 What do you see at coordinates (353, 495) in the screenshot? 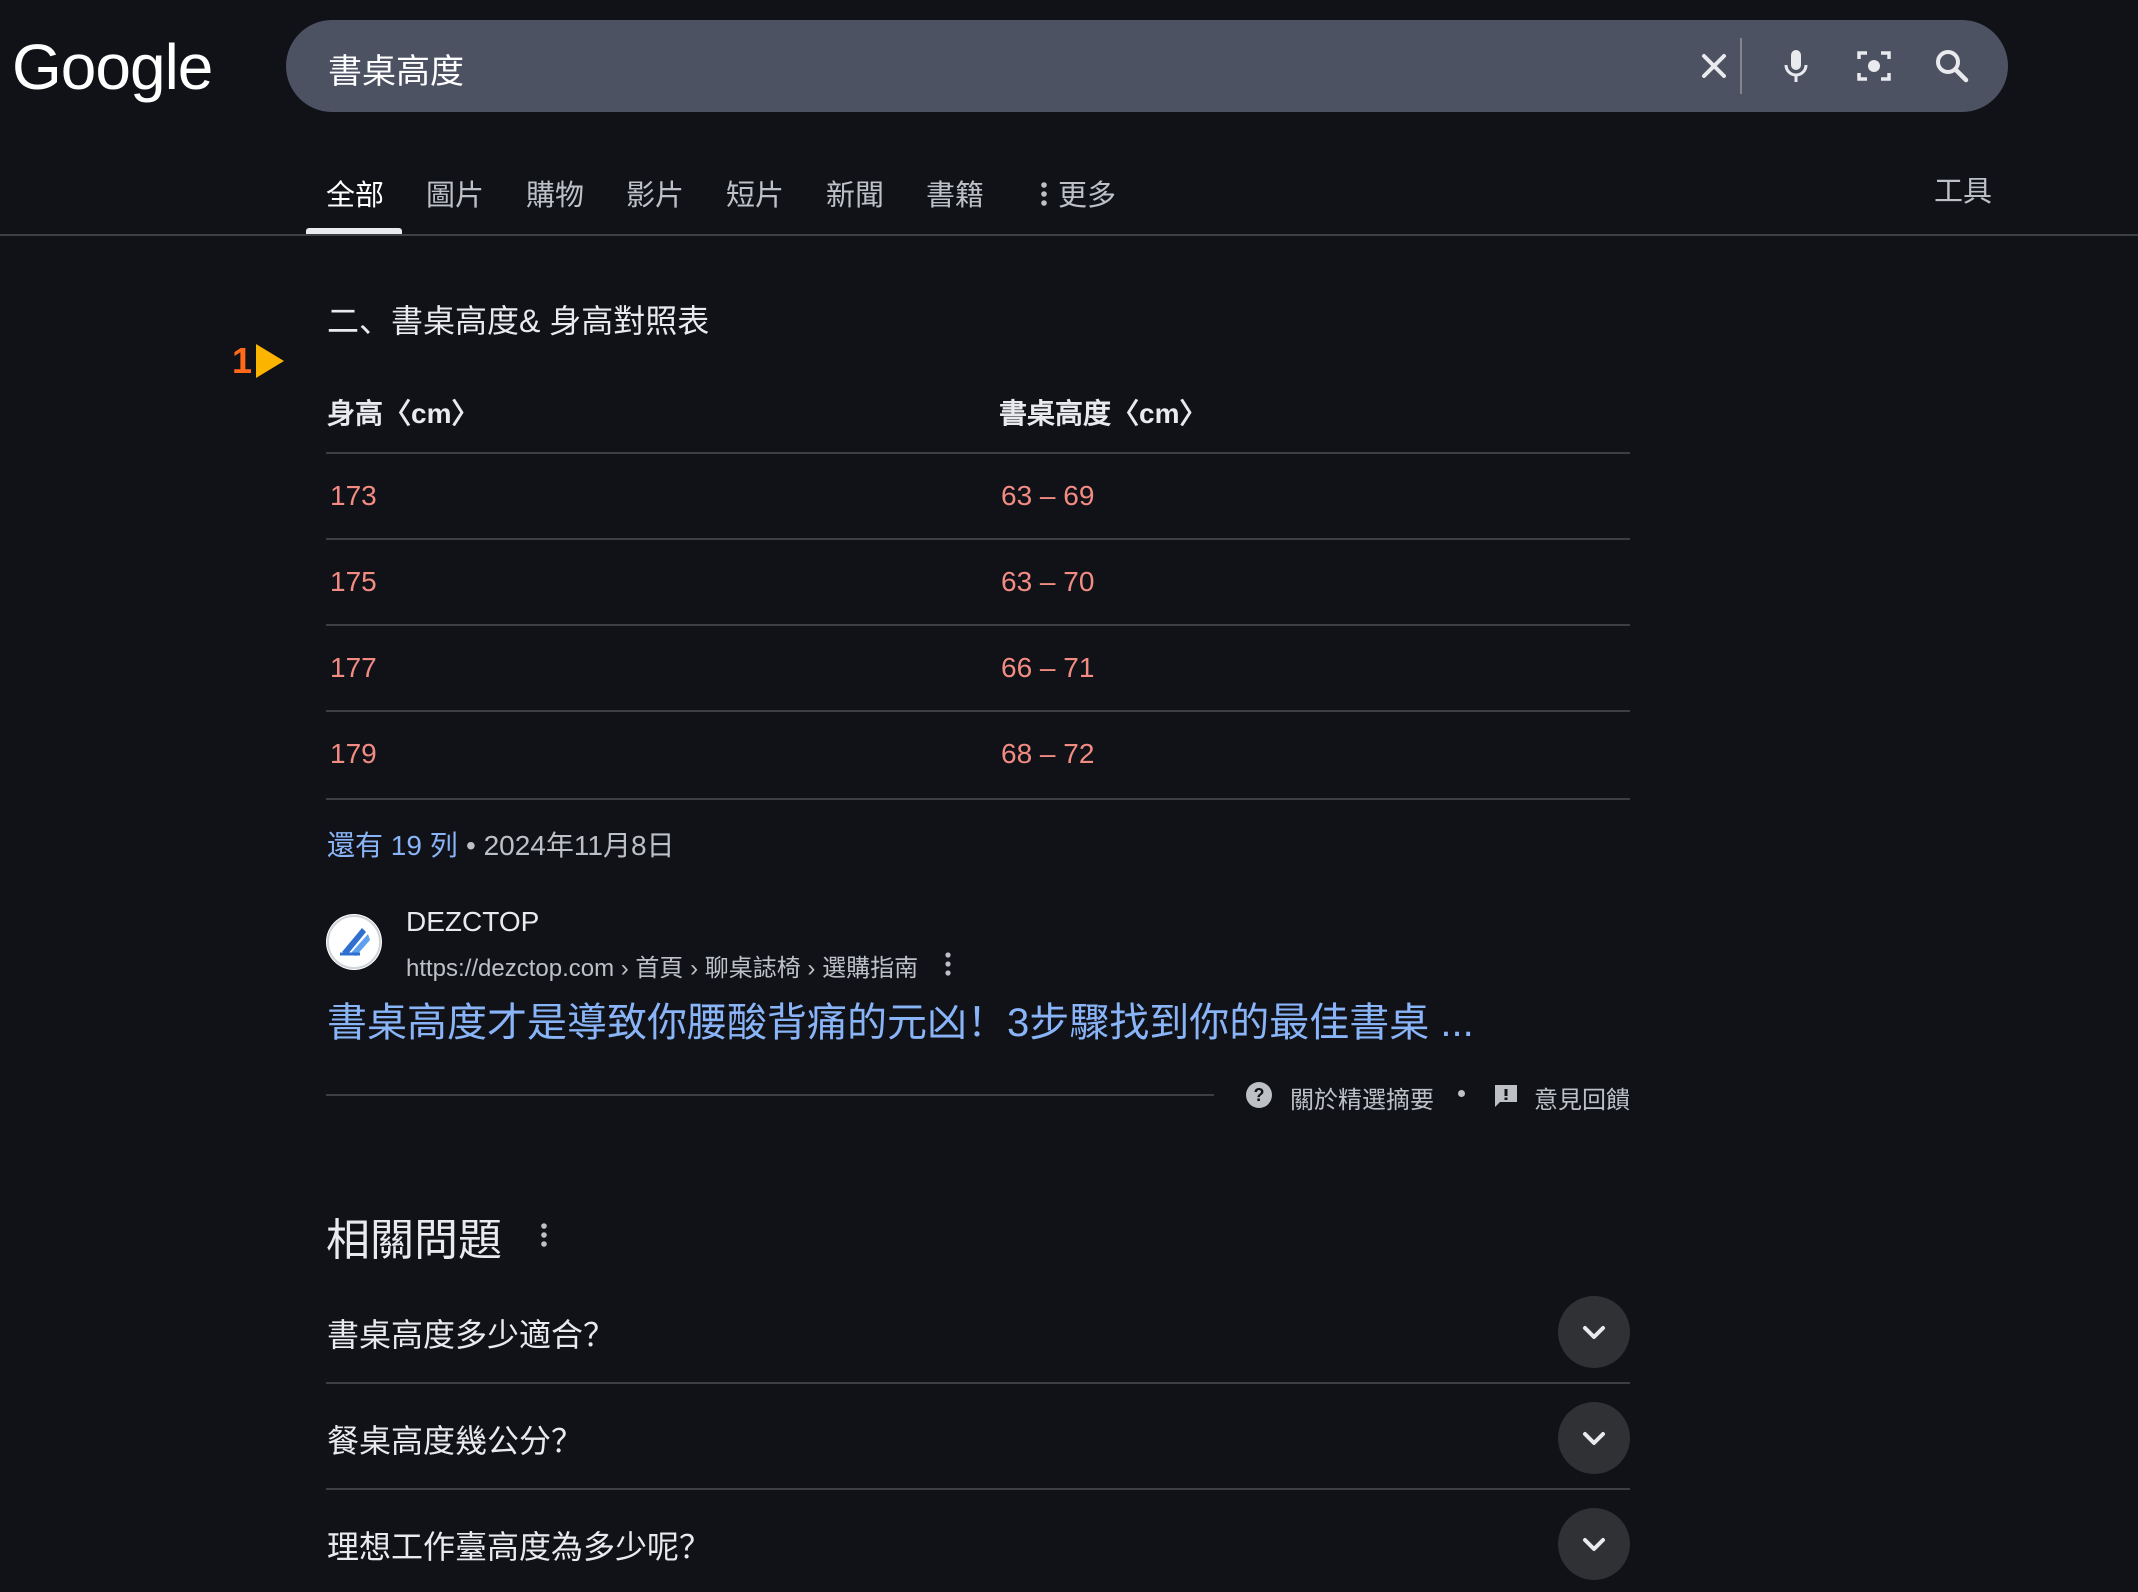
I see `table-cell: 173` at bounding box center [353, 495].